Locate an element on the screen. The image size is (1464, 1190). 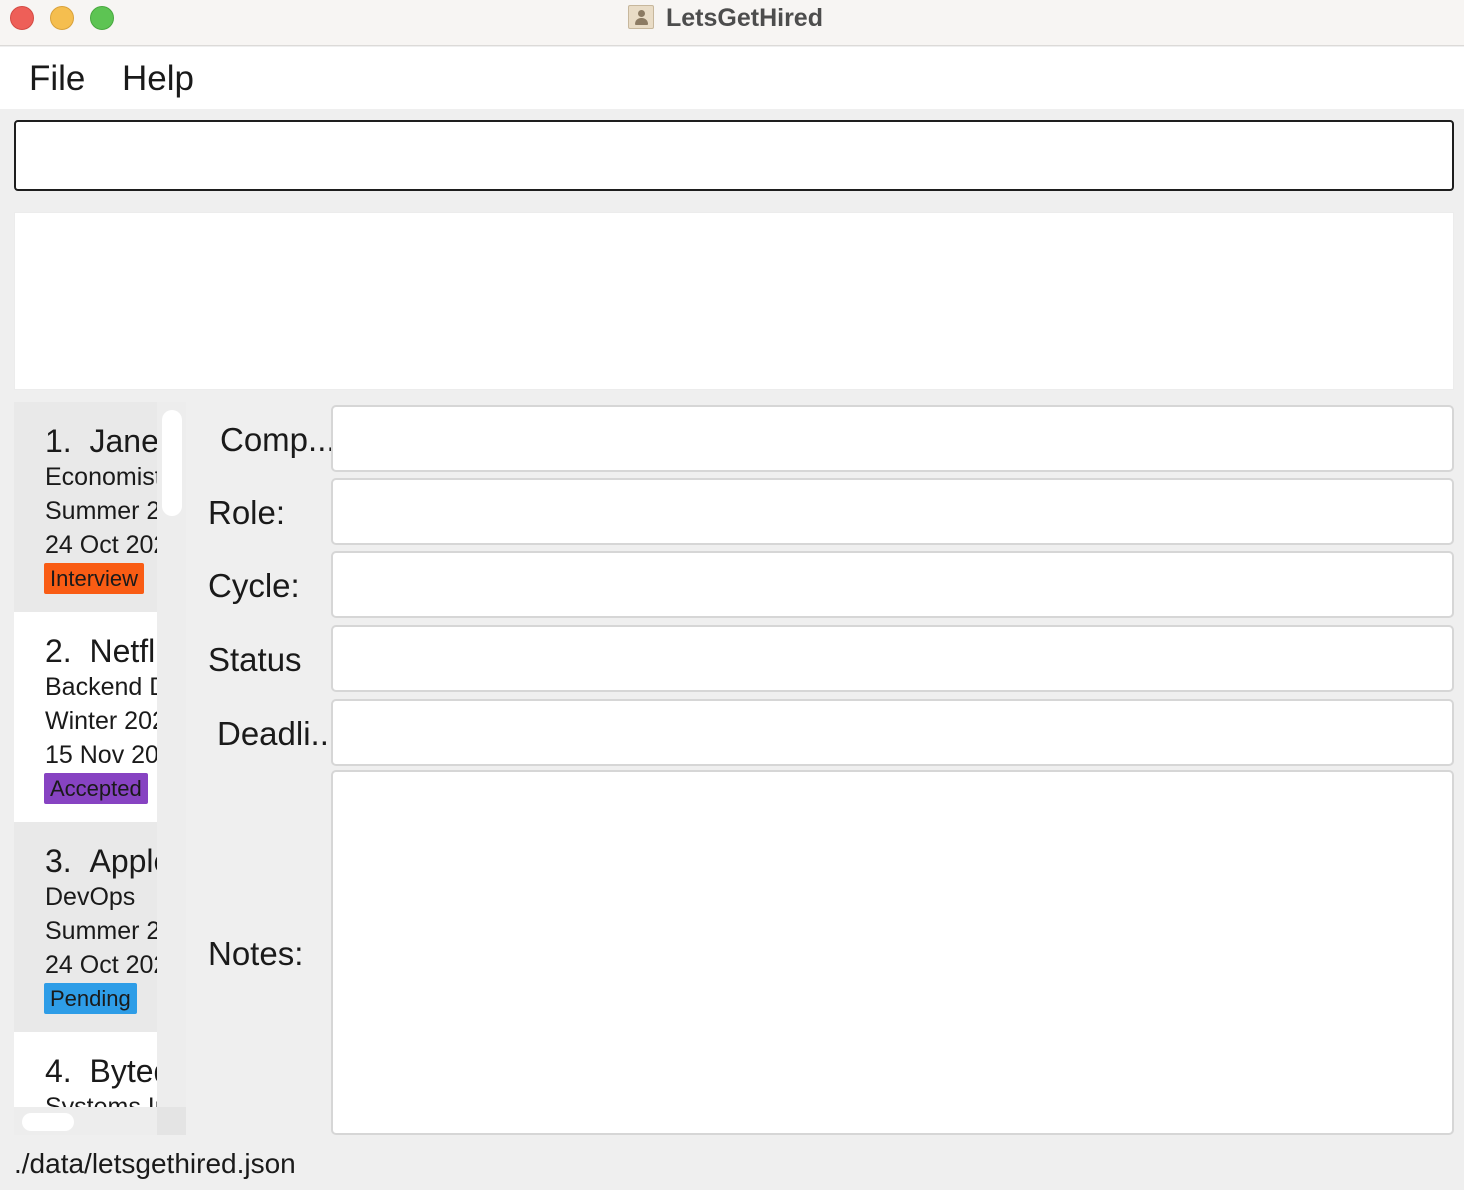
role-input is located at coordinates (892, 511).